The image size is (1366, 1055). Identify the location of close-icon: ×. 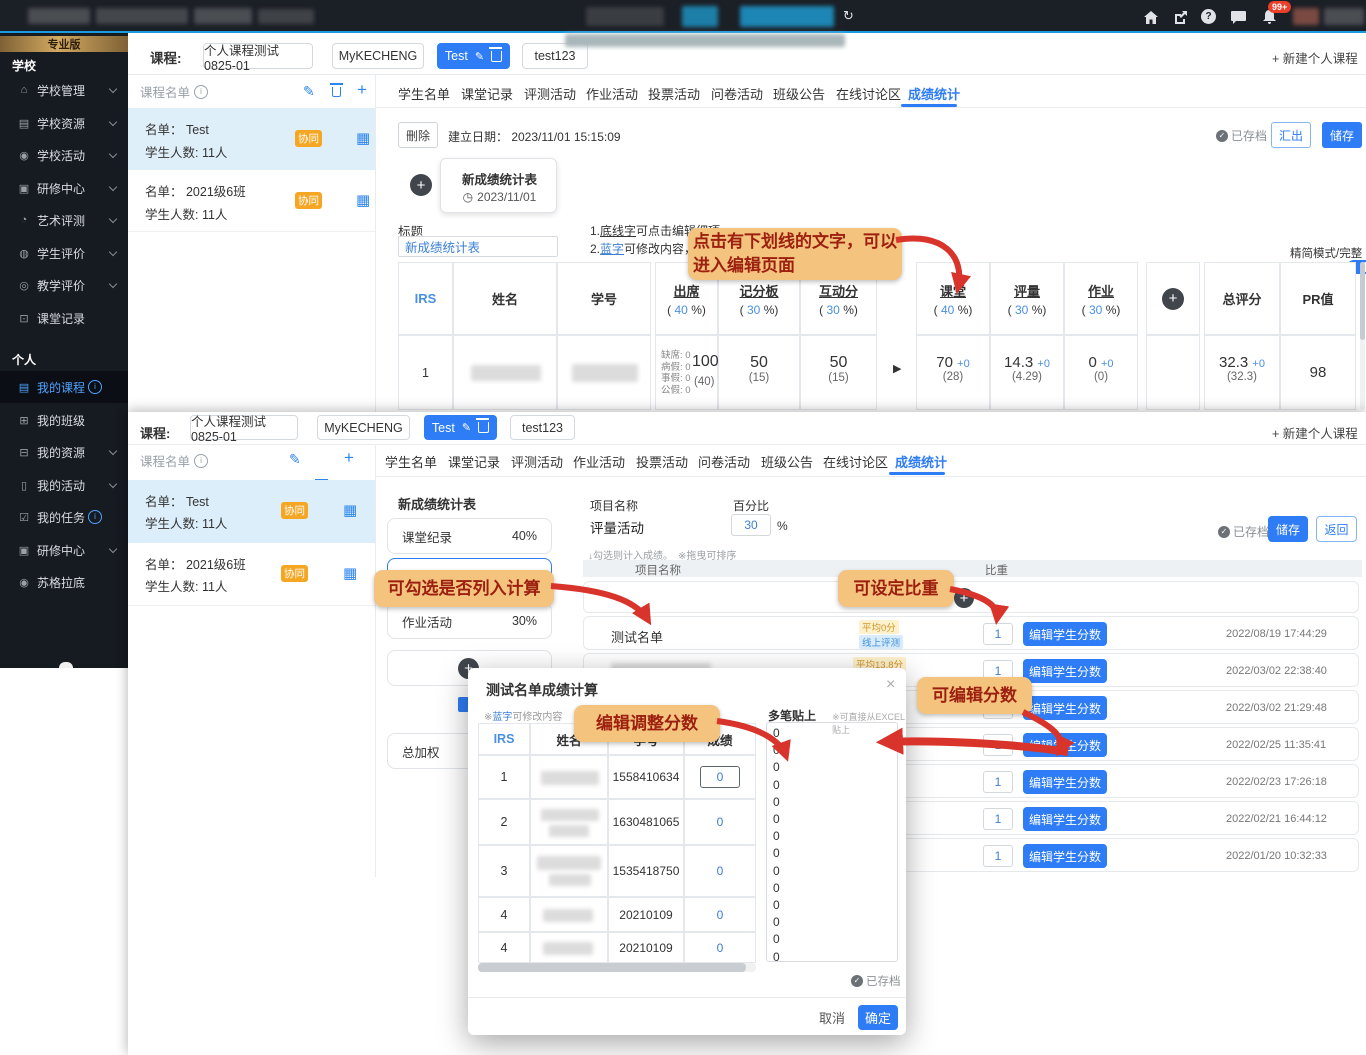
(890, 685).